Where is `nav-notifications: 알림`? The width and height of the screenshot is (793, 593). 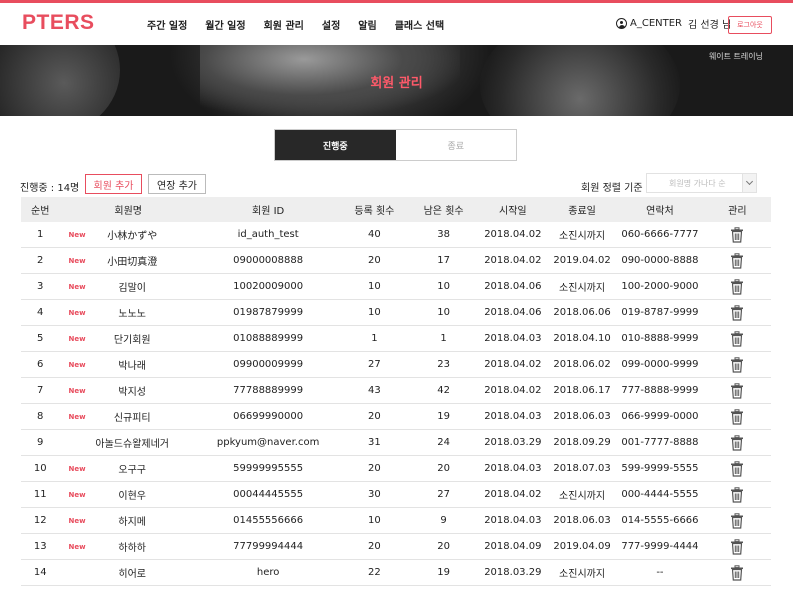 nav-notifications: 알림 is located at coordinates (367, 24).